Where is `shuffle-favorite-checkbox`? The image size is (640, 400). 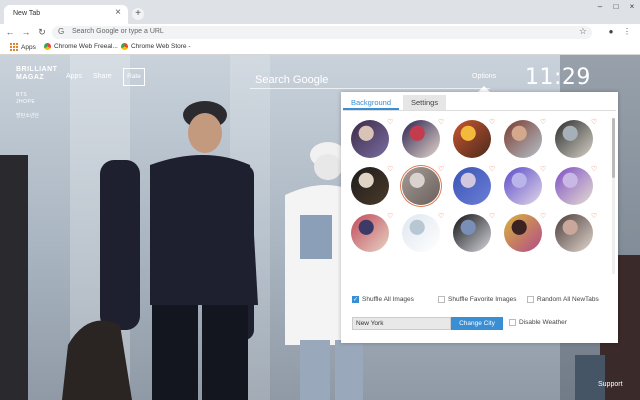
shuffle-favorite-checkbox is located at coordinates (441, 299).